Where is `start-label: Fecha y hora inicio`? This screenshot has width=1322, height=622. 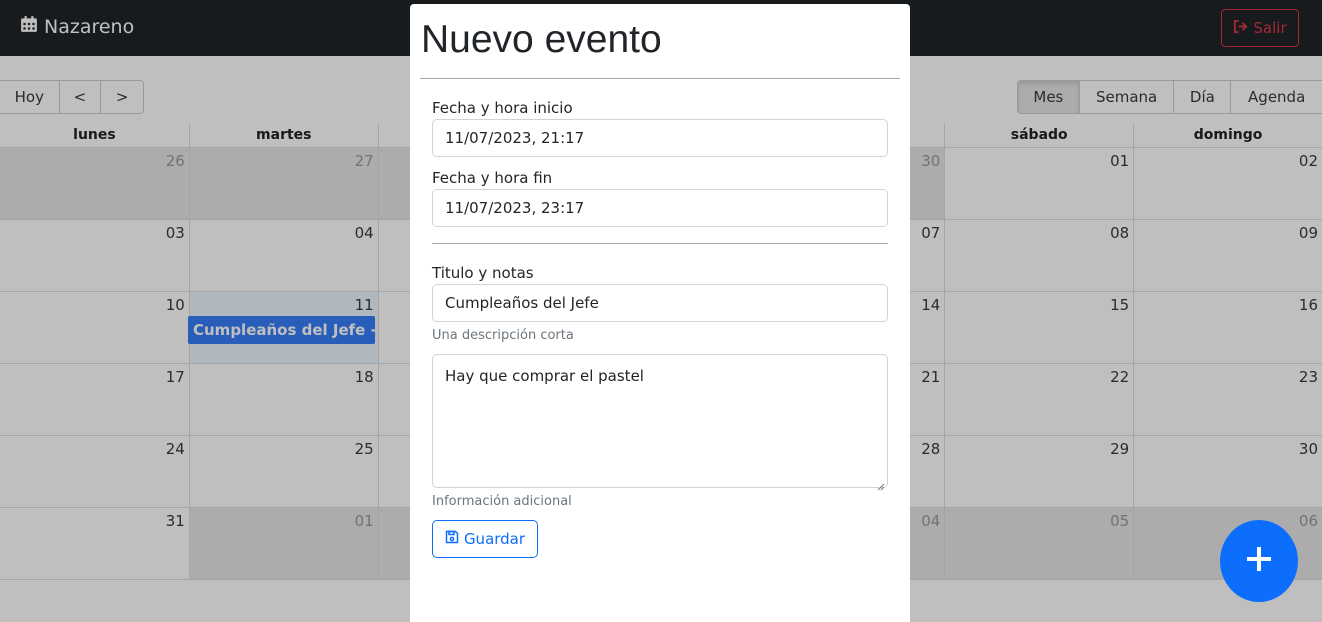
start-label: Fecha y hora inicio is located at coordinates (502, 108).